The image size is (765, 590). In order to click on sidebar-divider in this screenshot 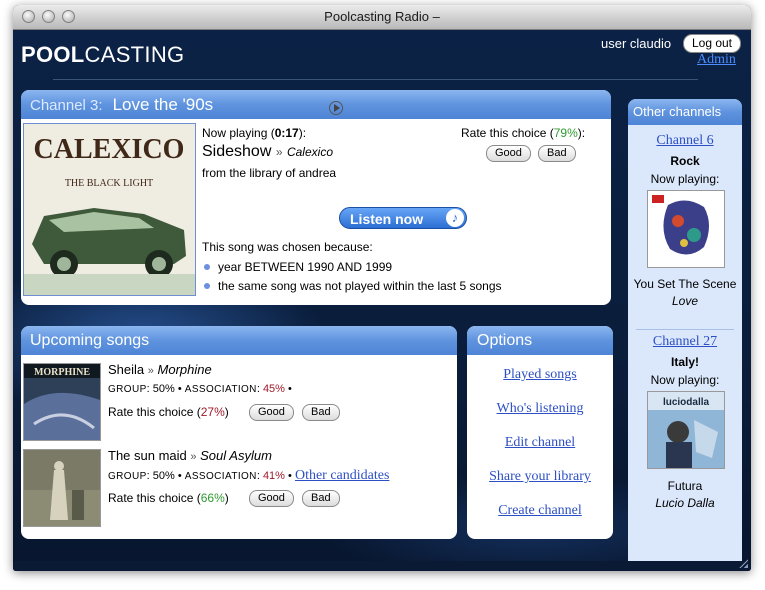, I will do `click(685, 329)`.